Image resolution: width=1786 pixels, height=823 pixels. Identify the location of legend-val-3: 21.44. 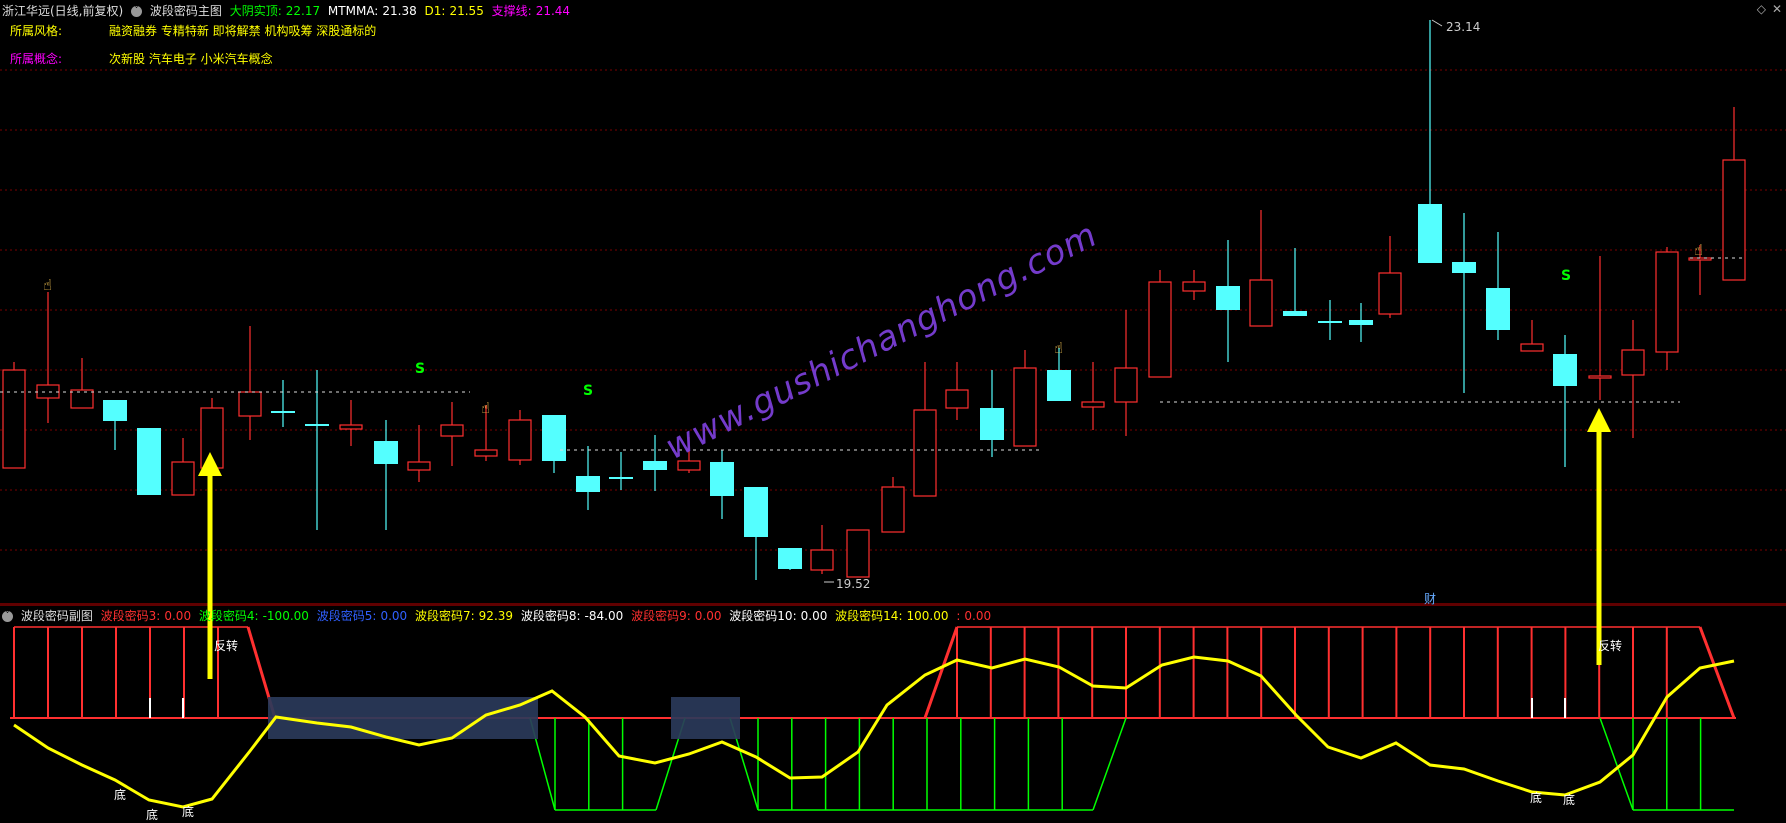
(553, 11).